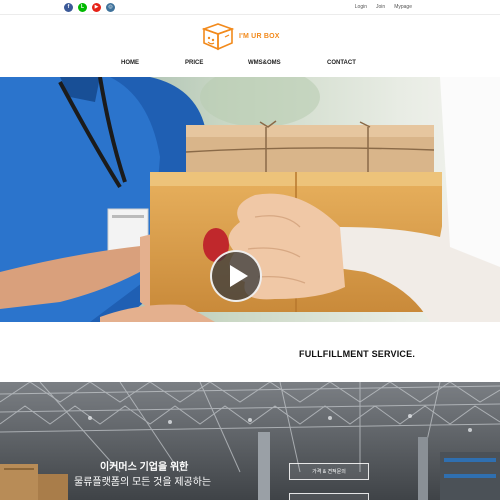 The height and width of the screenshot is (500, 500). I want to click on site-logo: I'M UR BOX, so click(240, 36).